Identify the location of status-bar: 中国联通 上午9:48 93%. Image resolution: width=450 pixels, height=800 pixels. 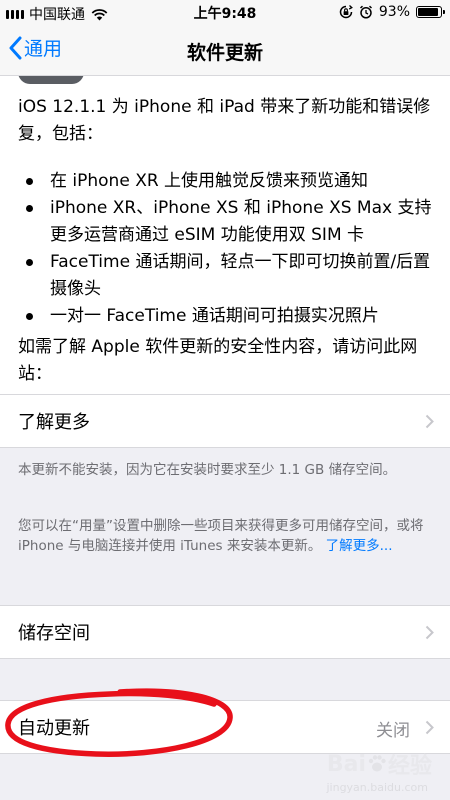
(225, 12).